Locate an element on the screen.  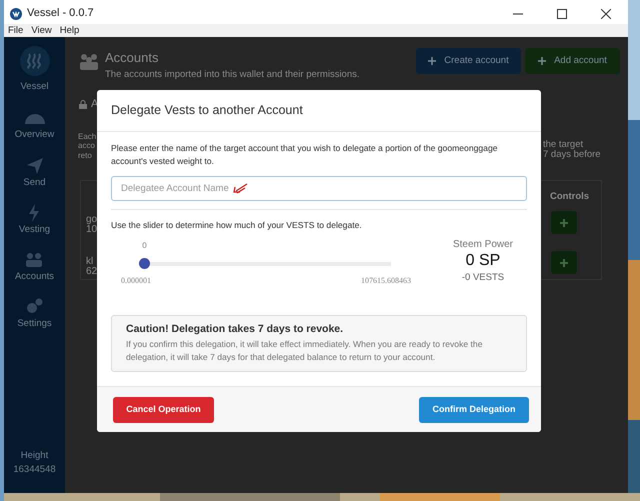
gauge-icon is located at coordinates (34, 118).